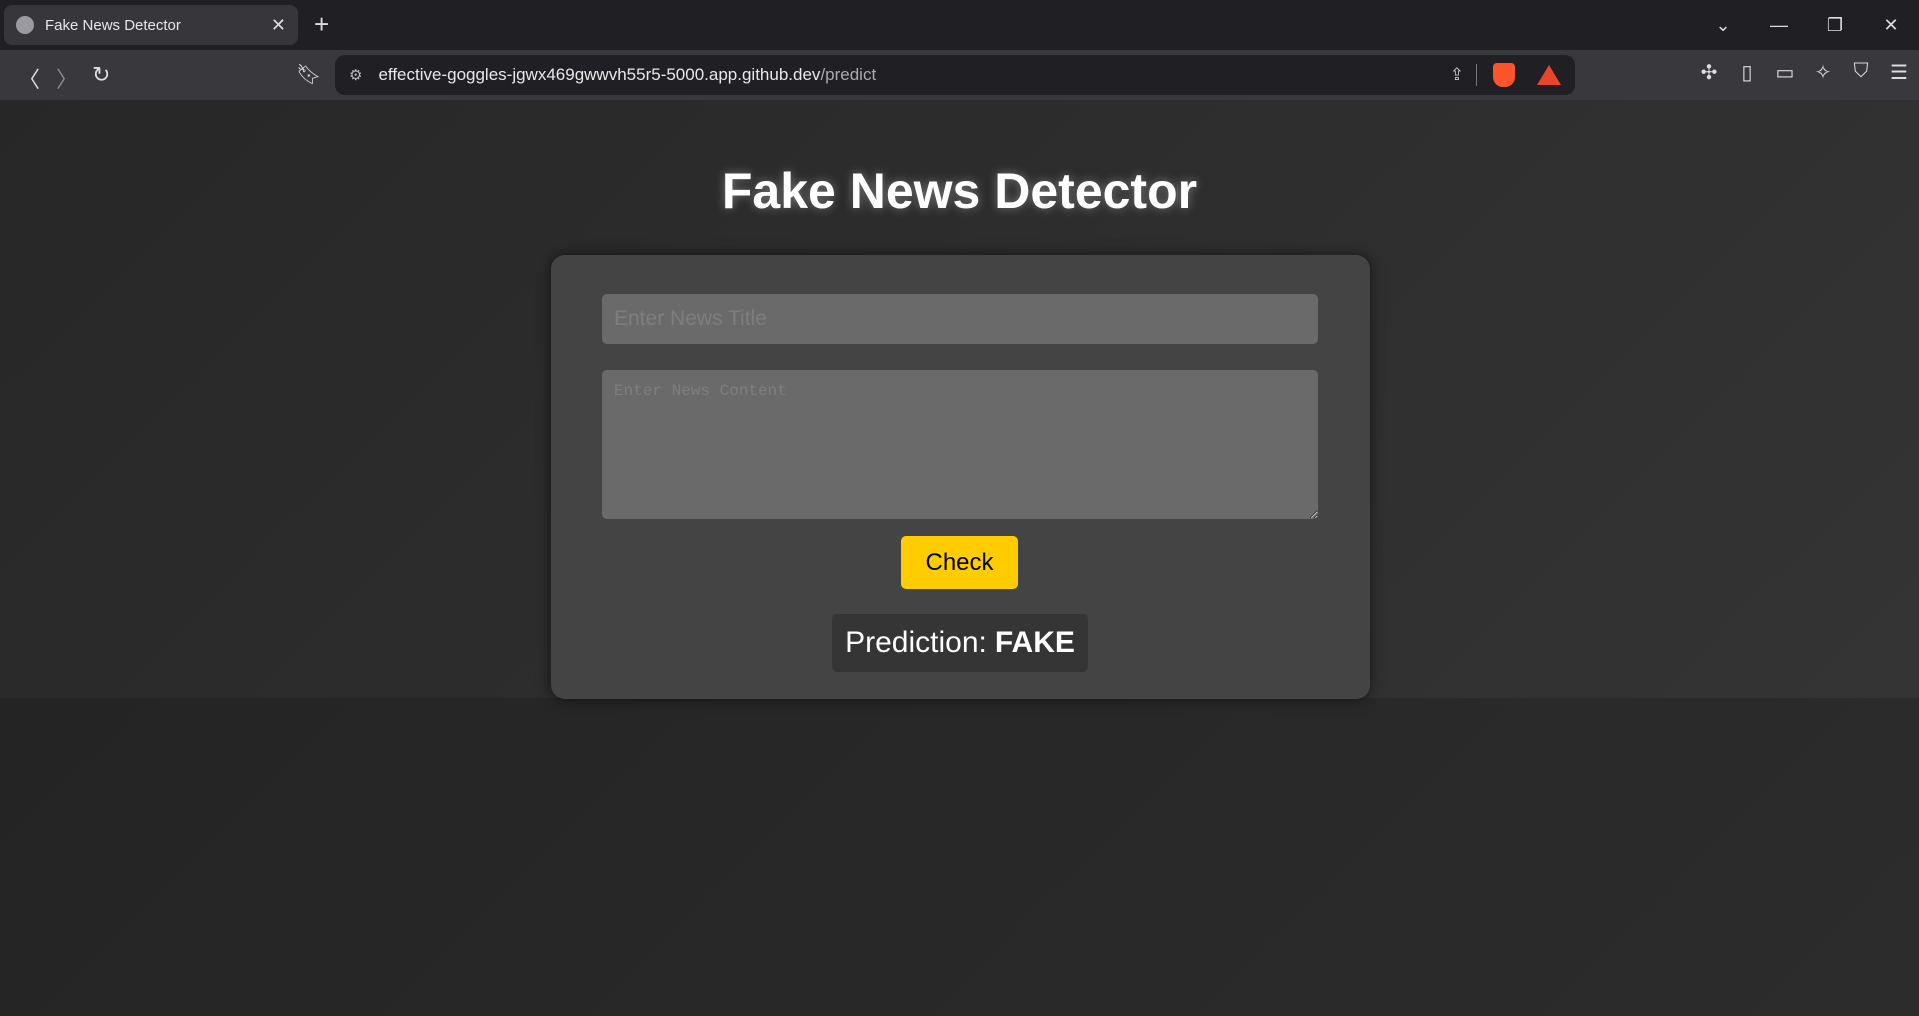 This screenshot has width=1919, height=1016. Describe the element at coordinates (848, 74) in the screenshot. I see `url-path: /predict` at that location.